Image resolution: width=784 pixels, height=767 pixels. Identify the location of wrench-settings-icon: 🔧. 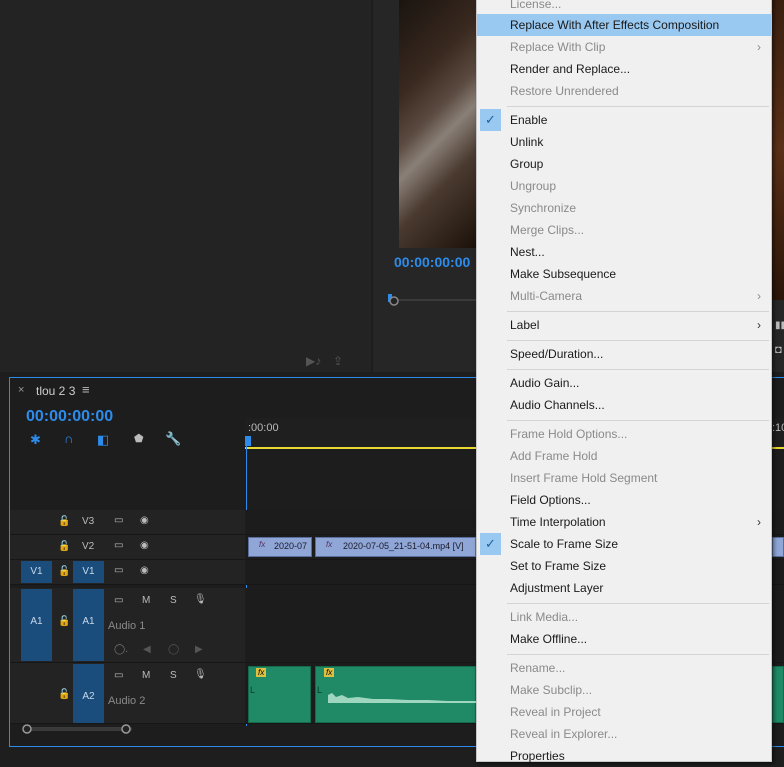
(173, 439).